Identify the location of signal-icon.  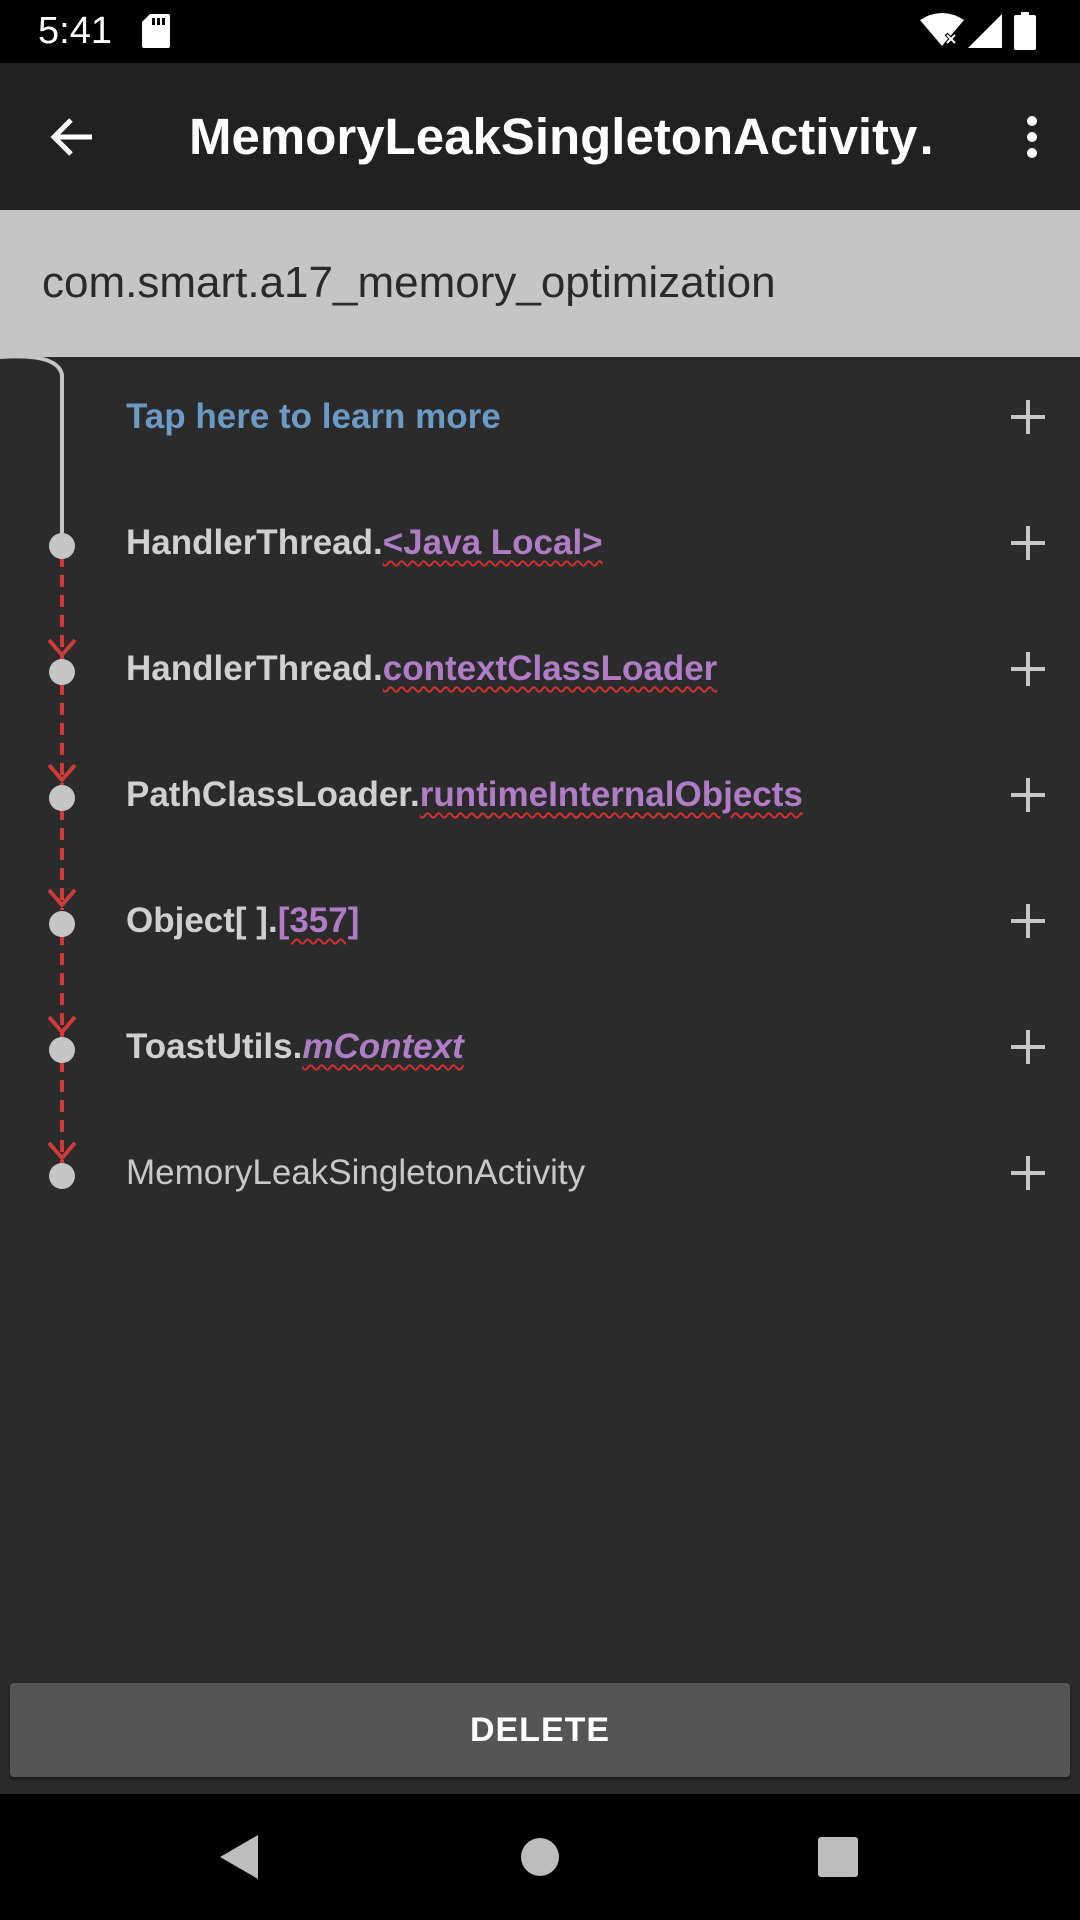
(985, 31).